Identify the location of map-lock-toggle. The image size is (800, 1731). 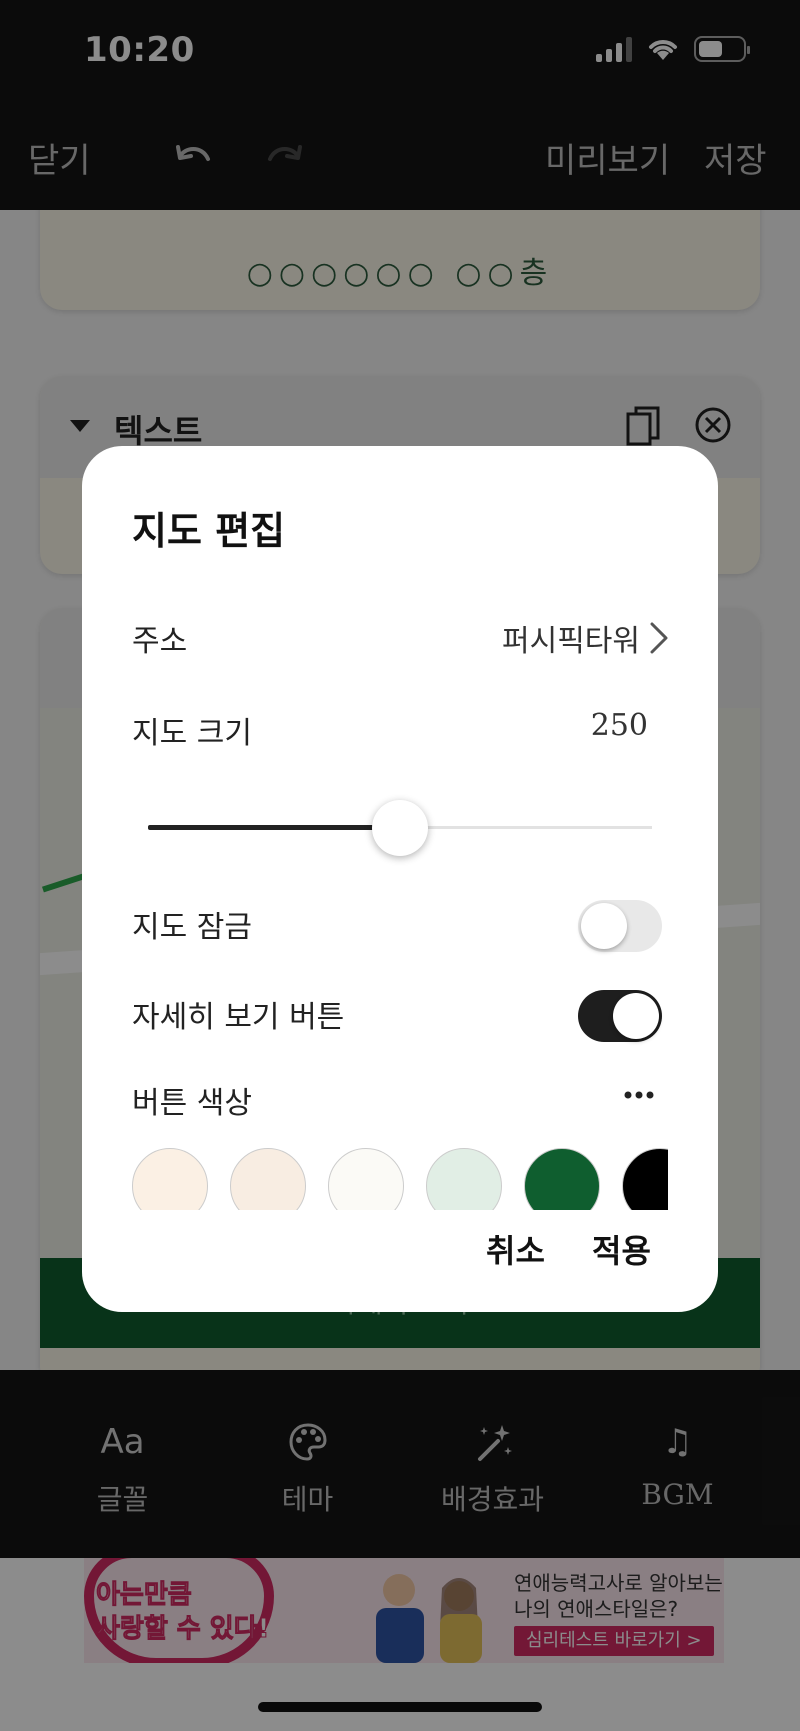
(620, 926).